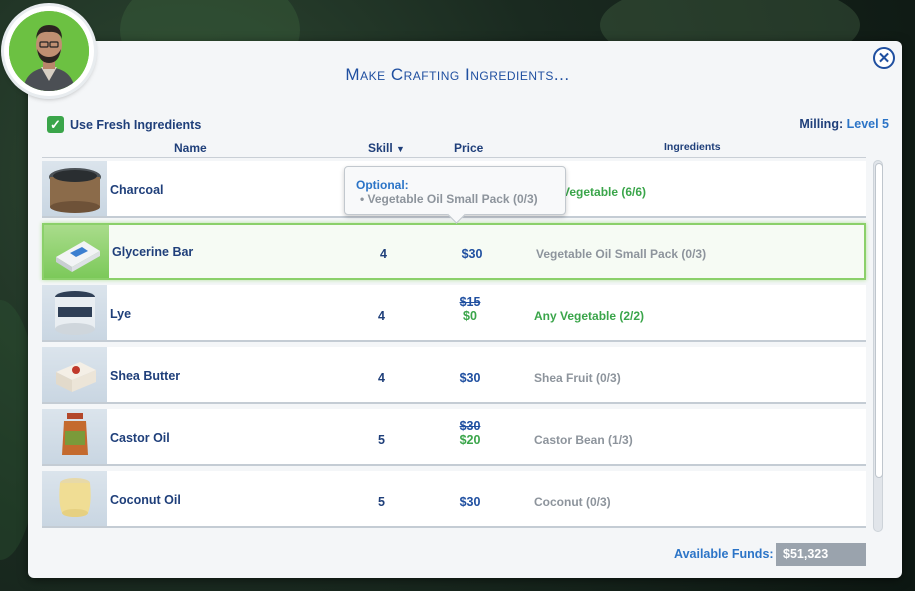 The width and height of the screenshot is (915, 591). Describe the element at coordinates (604, 192) in the screenshot. I see `recipe-ingredients: Vegetable (6/6)` at that location.